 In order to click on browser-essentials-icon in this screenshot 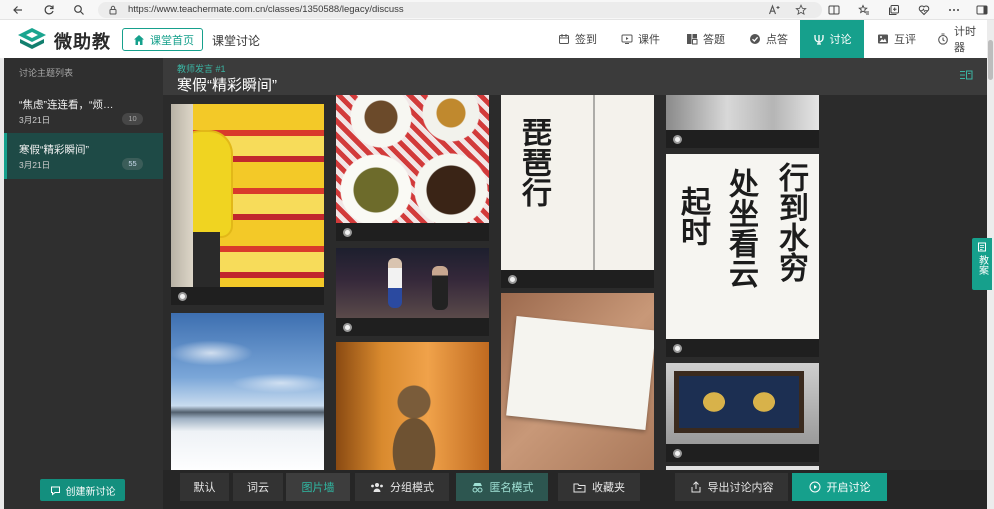, I will do `click(924, 10)`.